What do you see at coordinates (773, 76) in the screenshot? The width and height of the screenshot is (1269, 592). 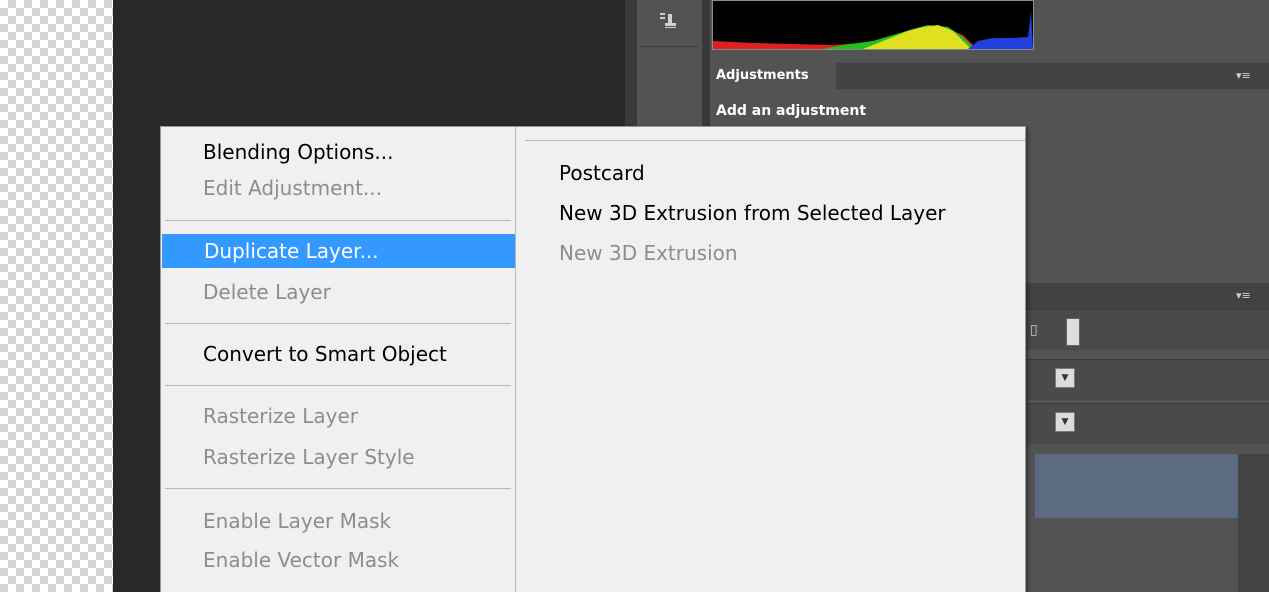 I see `tab-adjustments: Adjustments` at bounding box center [773, 76].